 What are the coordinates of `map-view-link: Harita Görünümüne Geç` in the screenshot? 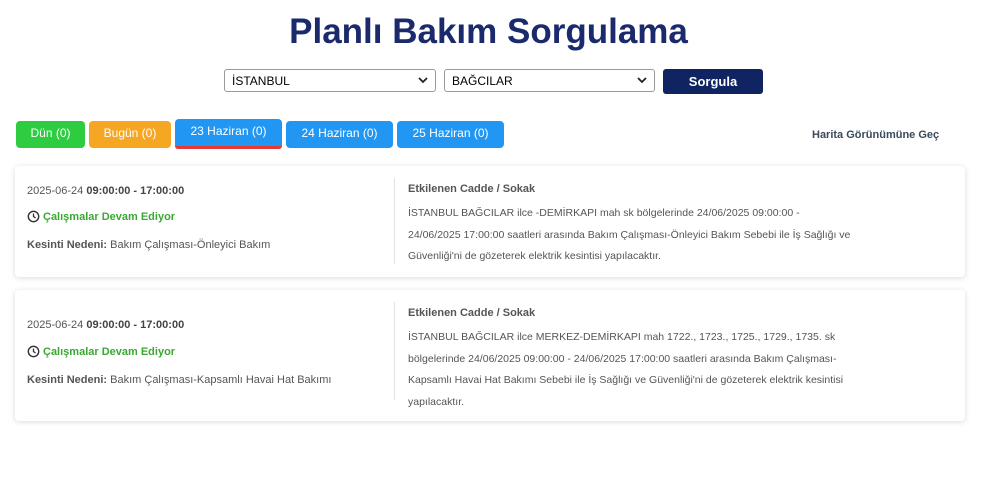 It's located at (875, 135).